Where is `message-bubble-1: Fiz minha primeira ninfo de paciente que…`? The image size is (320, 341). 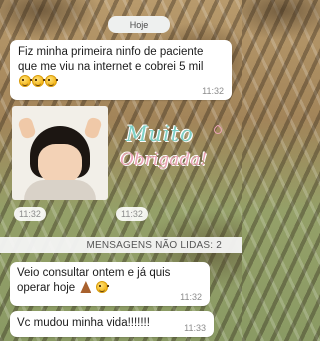
message-bubble-1: Fiz minha primeira ninfo de paciente que… is located at coordinates (121, 70).